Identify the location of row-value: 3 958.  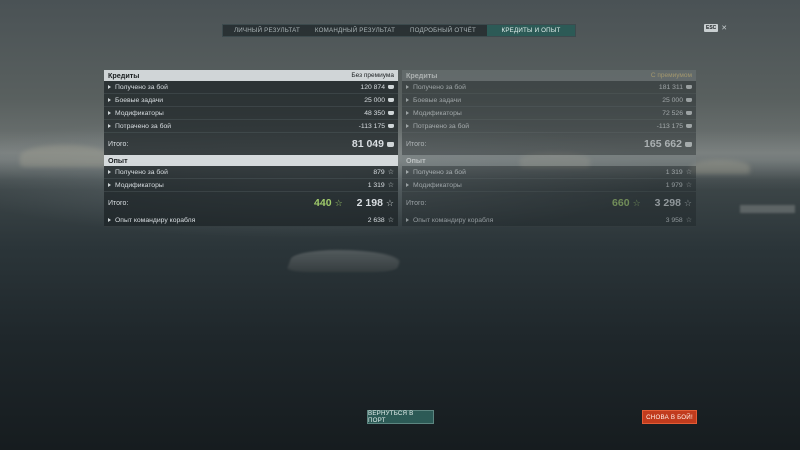
(674, 220).